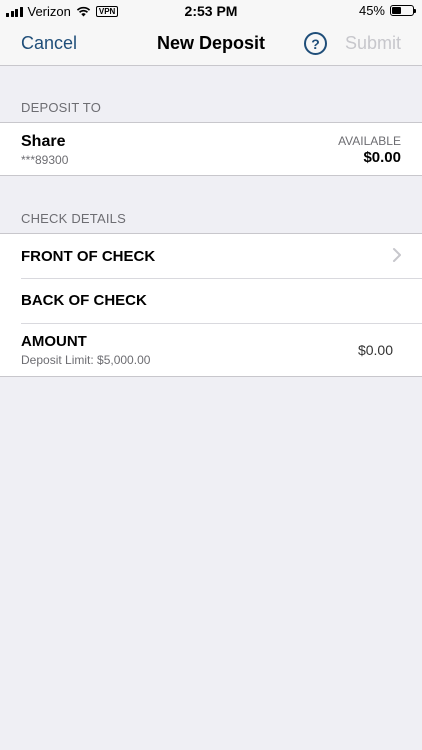 Image resolution: width=422 pixels, height=750 pixels. Describe the element at coordinates (88, 256) in the screenshot. I see `front-of-check-label: FRONT OF CHECK` at that location.